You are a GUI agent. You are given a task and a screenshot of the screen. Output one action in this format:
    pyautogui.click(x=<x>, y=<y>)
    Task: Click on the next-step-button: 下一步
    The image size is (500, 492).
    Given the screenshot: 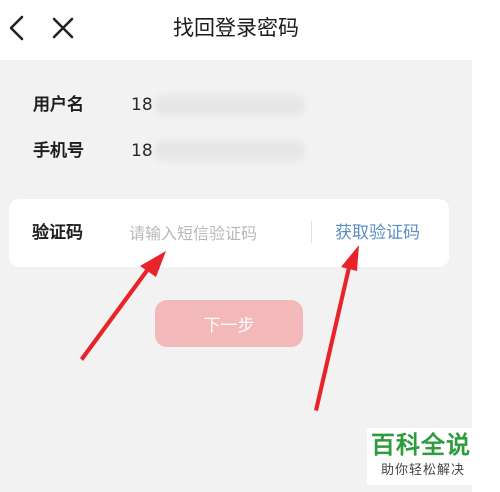 What is the action you would take?
    pyautogui.click(x=229, y=323)
    